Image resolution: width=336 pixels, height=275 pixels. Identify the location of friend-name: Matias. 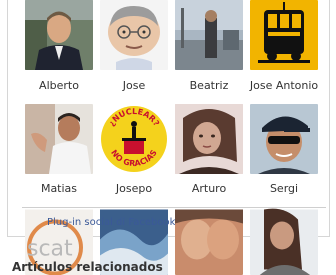
(59, 188).